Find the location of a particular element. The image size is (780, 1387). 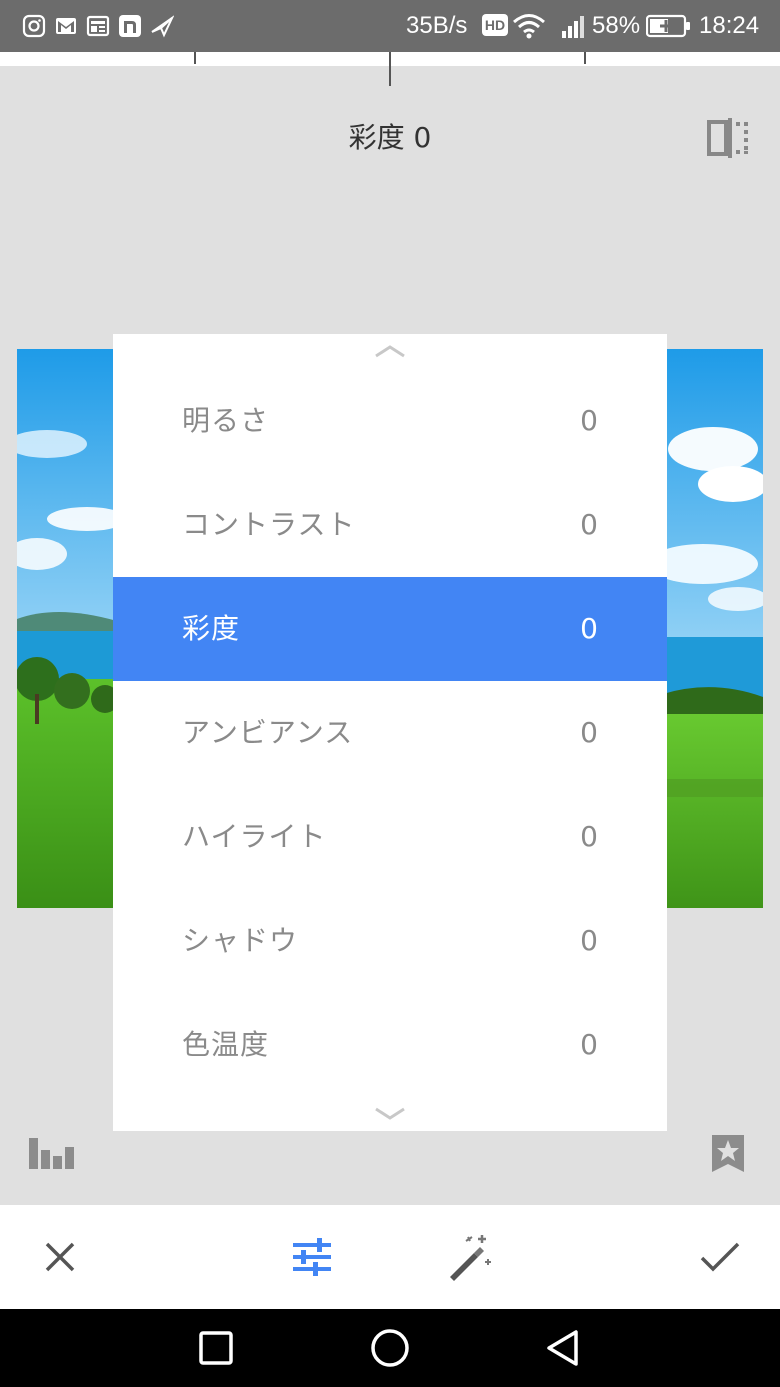

magic-wand-icon is located at coordinates (470, 1258).